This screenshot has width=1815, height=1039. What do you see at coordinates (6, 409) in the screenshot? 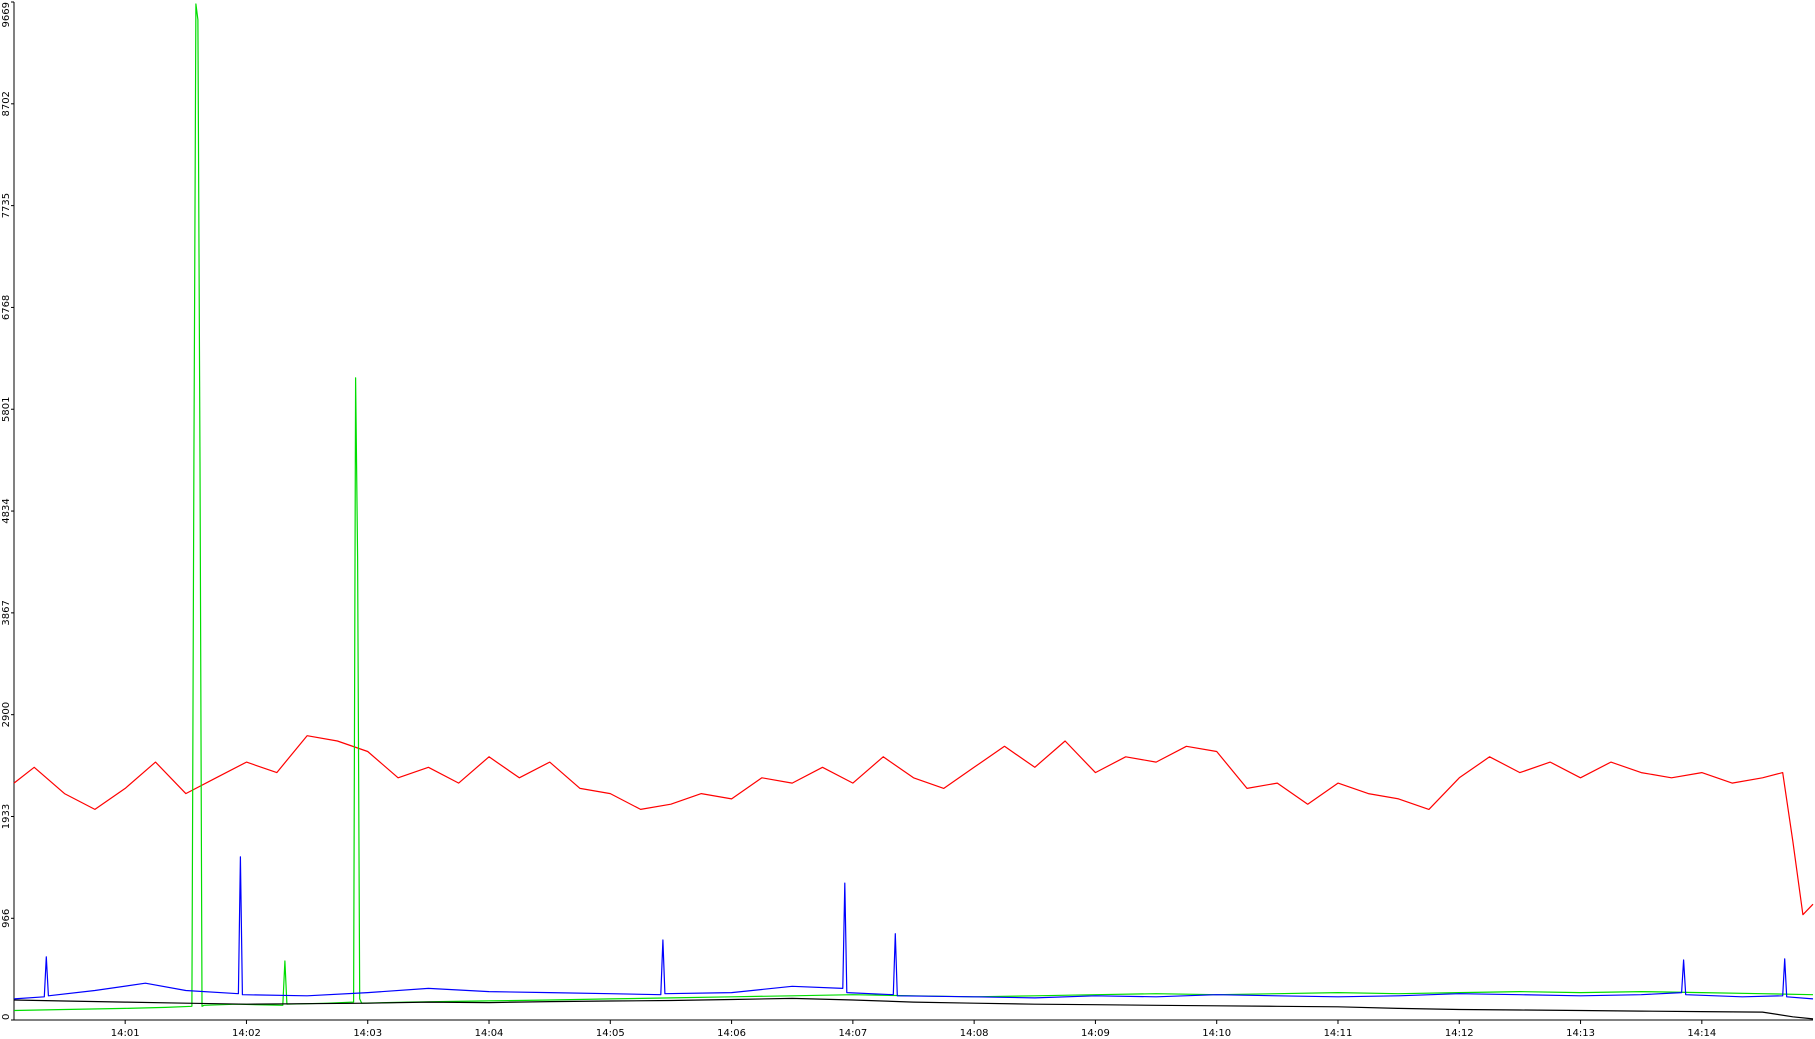
I see `y-tick-label: 5801` at bounding box center [6, 409].